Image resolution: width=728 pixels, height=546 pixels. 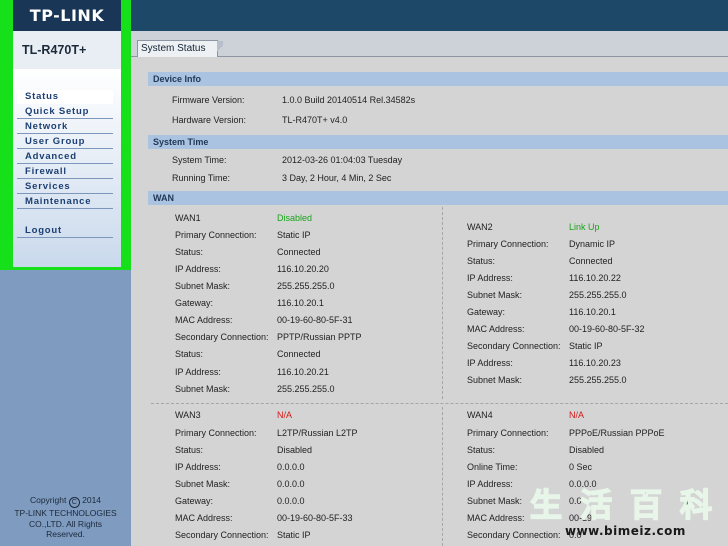 What do you see at coordinates (429, 44) in the screenshot?
I see `tab-strip: System Status` at bounding box center [429, 44].